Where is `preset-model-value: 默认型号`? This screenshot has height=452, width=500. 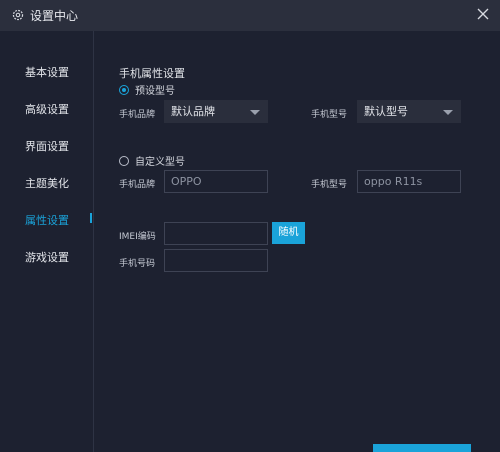 preset-model-value: 默认型号 is located at coordinates (386, 111).